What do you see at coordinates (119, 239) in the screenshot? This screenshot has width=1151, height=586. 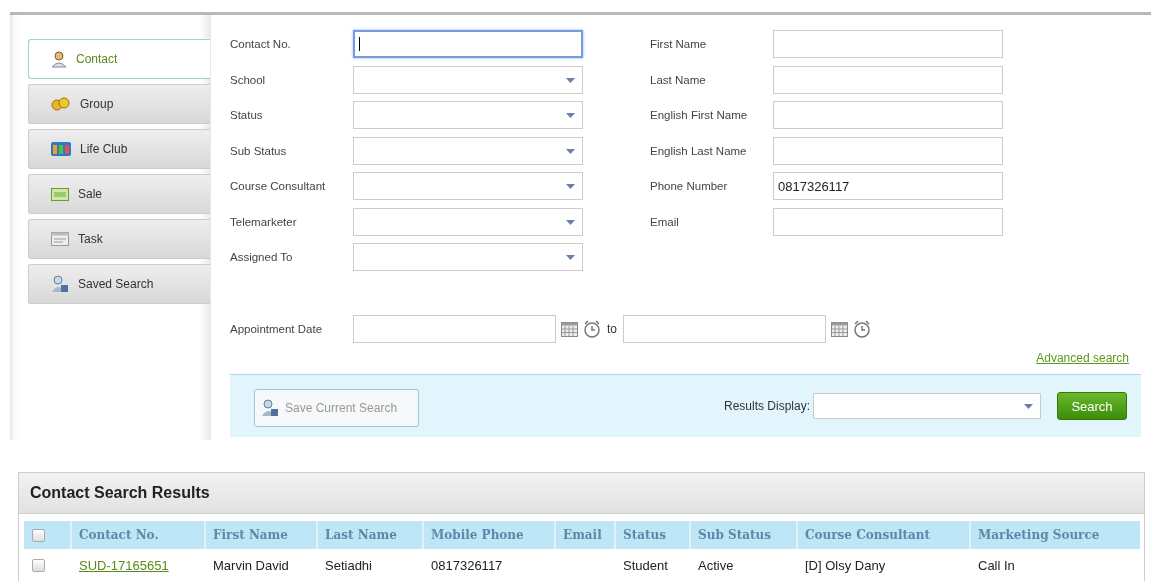 I see `sidebar-tab: Task` at bounding box center [119, 239].